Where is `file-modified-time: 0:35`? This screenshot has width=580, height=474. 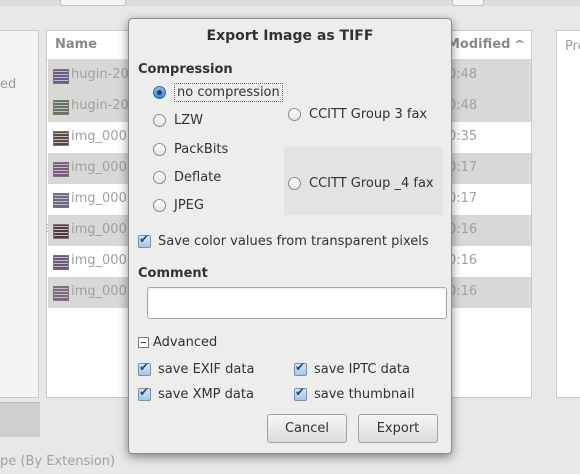
file-modified-time: 0:35 is located at coordinates (463, 136).